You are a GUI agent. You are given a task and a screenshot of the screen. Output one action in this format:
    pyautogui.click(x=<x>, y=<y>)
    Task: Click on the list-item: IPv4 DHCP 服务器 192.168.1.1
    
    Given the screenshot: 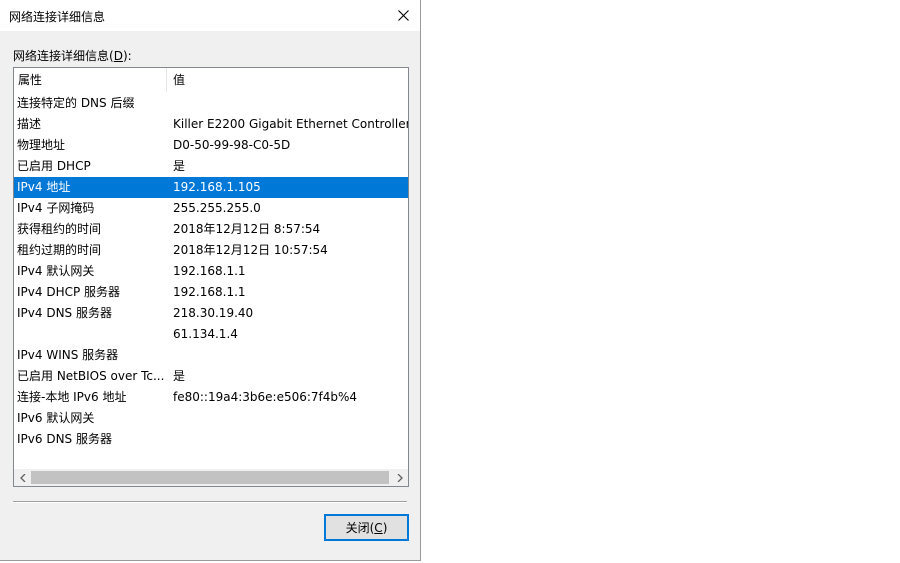 What is the action you would take?
    pyautogui.click(x=211, y=292)
    